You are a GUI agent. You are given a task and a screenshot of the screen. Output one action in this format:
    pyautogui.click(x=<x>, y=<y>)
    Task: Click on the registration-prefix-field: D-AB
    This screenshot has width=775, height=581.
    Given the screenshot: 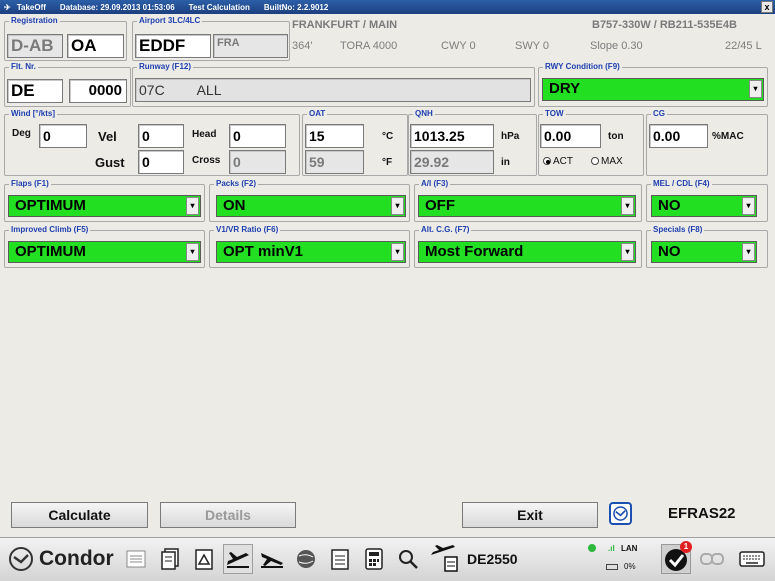 What is the action you would take?
    pyautogui.click(x=35, y=46)
    